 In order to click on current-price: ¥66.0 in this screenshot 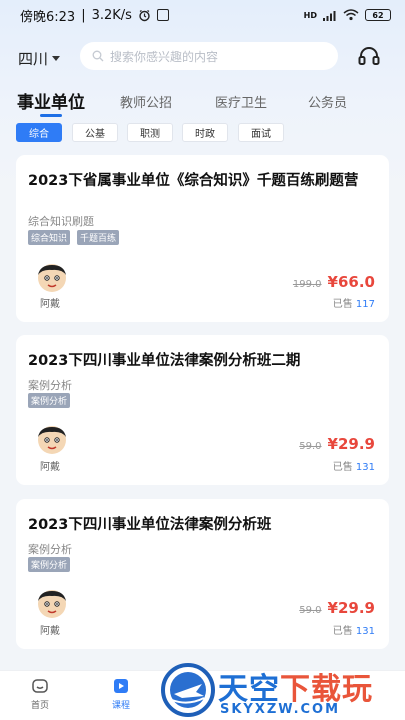, I will do `click(351, 282)`.